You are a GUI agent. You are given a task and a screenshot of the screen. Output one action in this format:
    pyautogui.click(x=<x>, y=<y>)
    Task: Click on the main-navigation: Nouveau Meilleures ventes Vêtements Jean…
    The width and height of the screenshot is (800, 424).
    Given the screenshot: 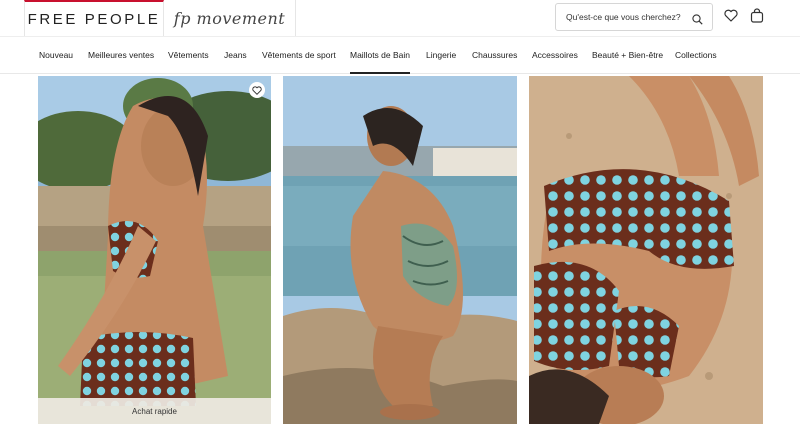 What is the action you would take?
    pyautogui.click(x=400, y=55)
    